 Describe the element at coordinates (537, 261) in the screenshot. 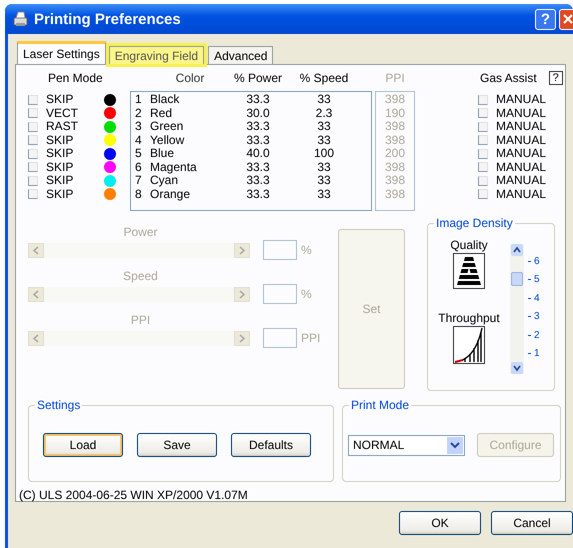

I see `scale-label: 6` at that location.